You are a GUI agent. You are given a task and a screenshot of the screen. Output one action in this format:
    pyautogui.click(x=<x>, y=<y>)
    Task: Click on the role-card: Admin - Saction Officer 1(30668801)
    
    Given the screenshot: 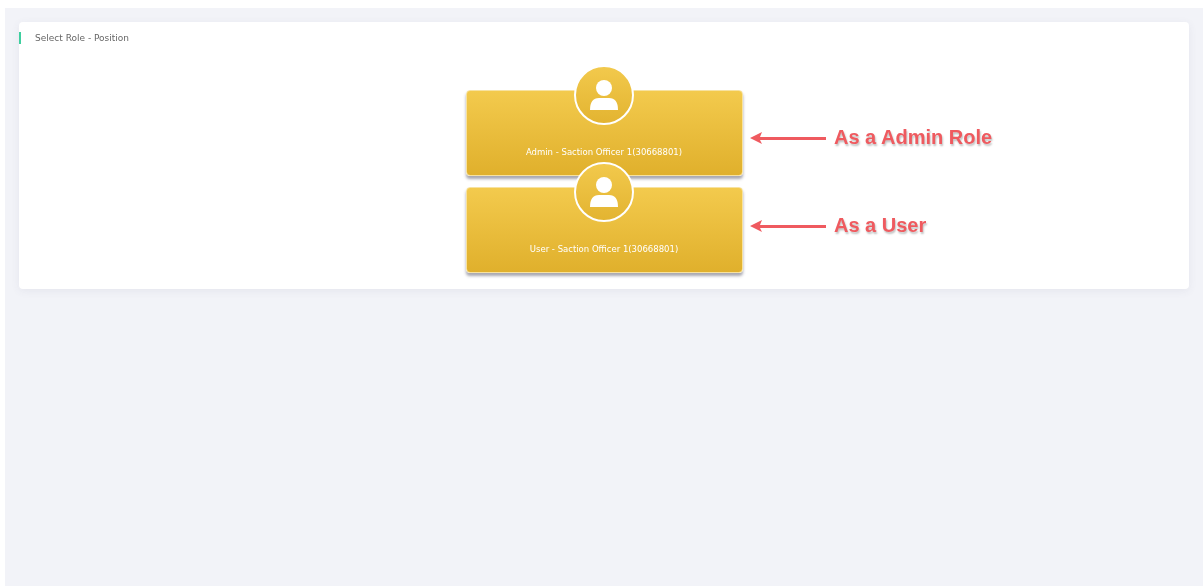 What is the action you would take?
    pyautogui.click(x=604, y=133)
    